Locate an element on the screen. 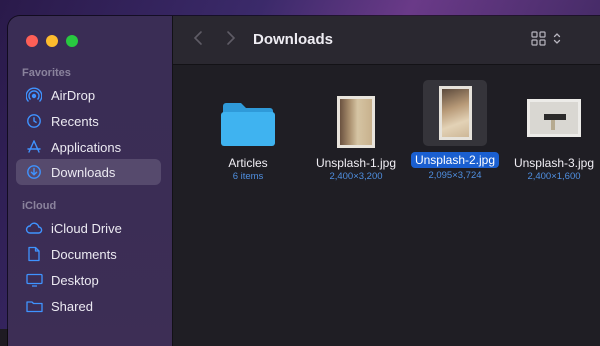 This screenshot has width=600, height=346. grid-view-icon is located at coordinates (538, 41).